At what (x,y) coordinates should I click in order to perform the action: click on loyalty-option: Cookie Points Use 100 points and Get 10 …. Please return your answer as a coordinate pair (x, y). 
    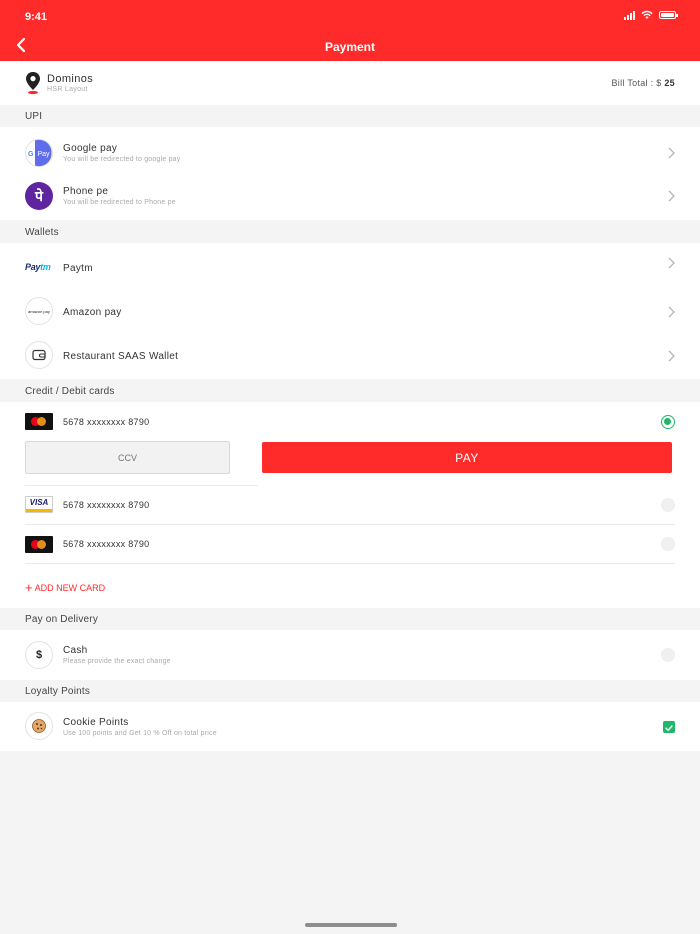
    Looking at the image, I should click on (350, 726).